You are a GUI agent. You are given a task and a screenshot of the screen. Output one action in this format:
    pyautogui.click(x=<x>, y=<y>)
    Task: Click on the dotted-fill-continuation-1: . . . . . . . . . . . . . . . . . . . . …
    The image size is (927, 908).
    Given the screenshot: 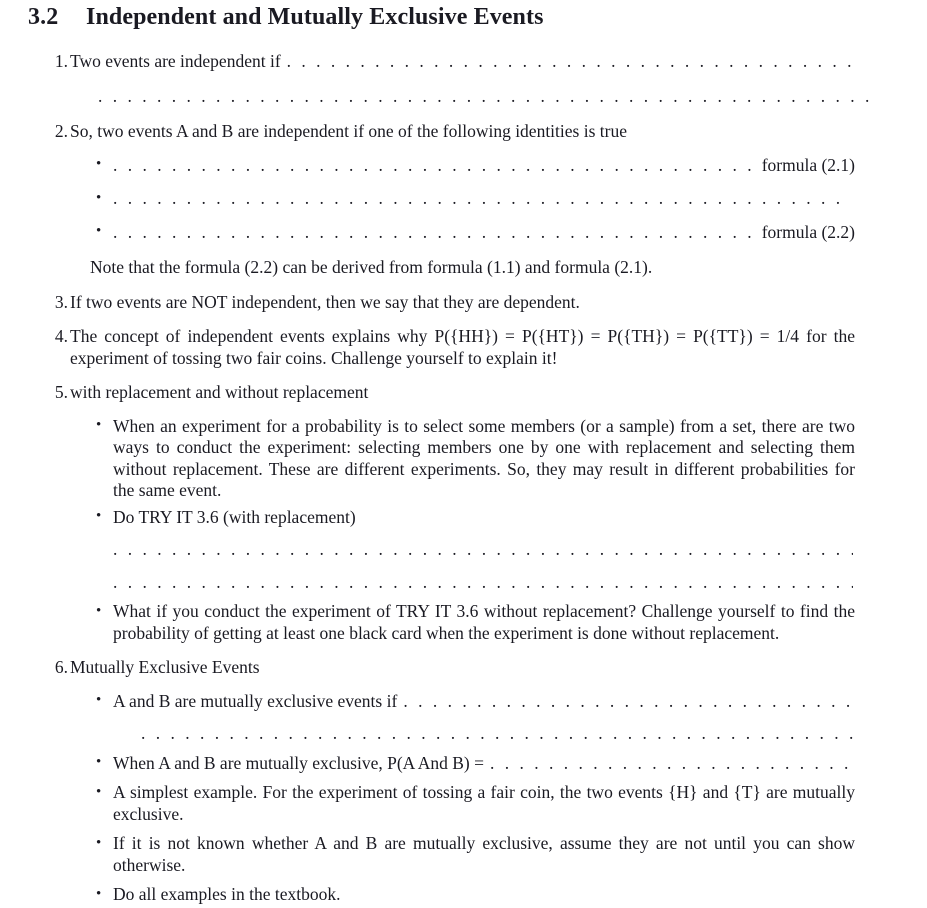 What is the action you would take?
    pyautogui.click(x=484, y=95)
    